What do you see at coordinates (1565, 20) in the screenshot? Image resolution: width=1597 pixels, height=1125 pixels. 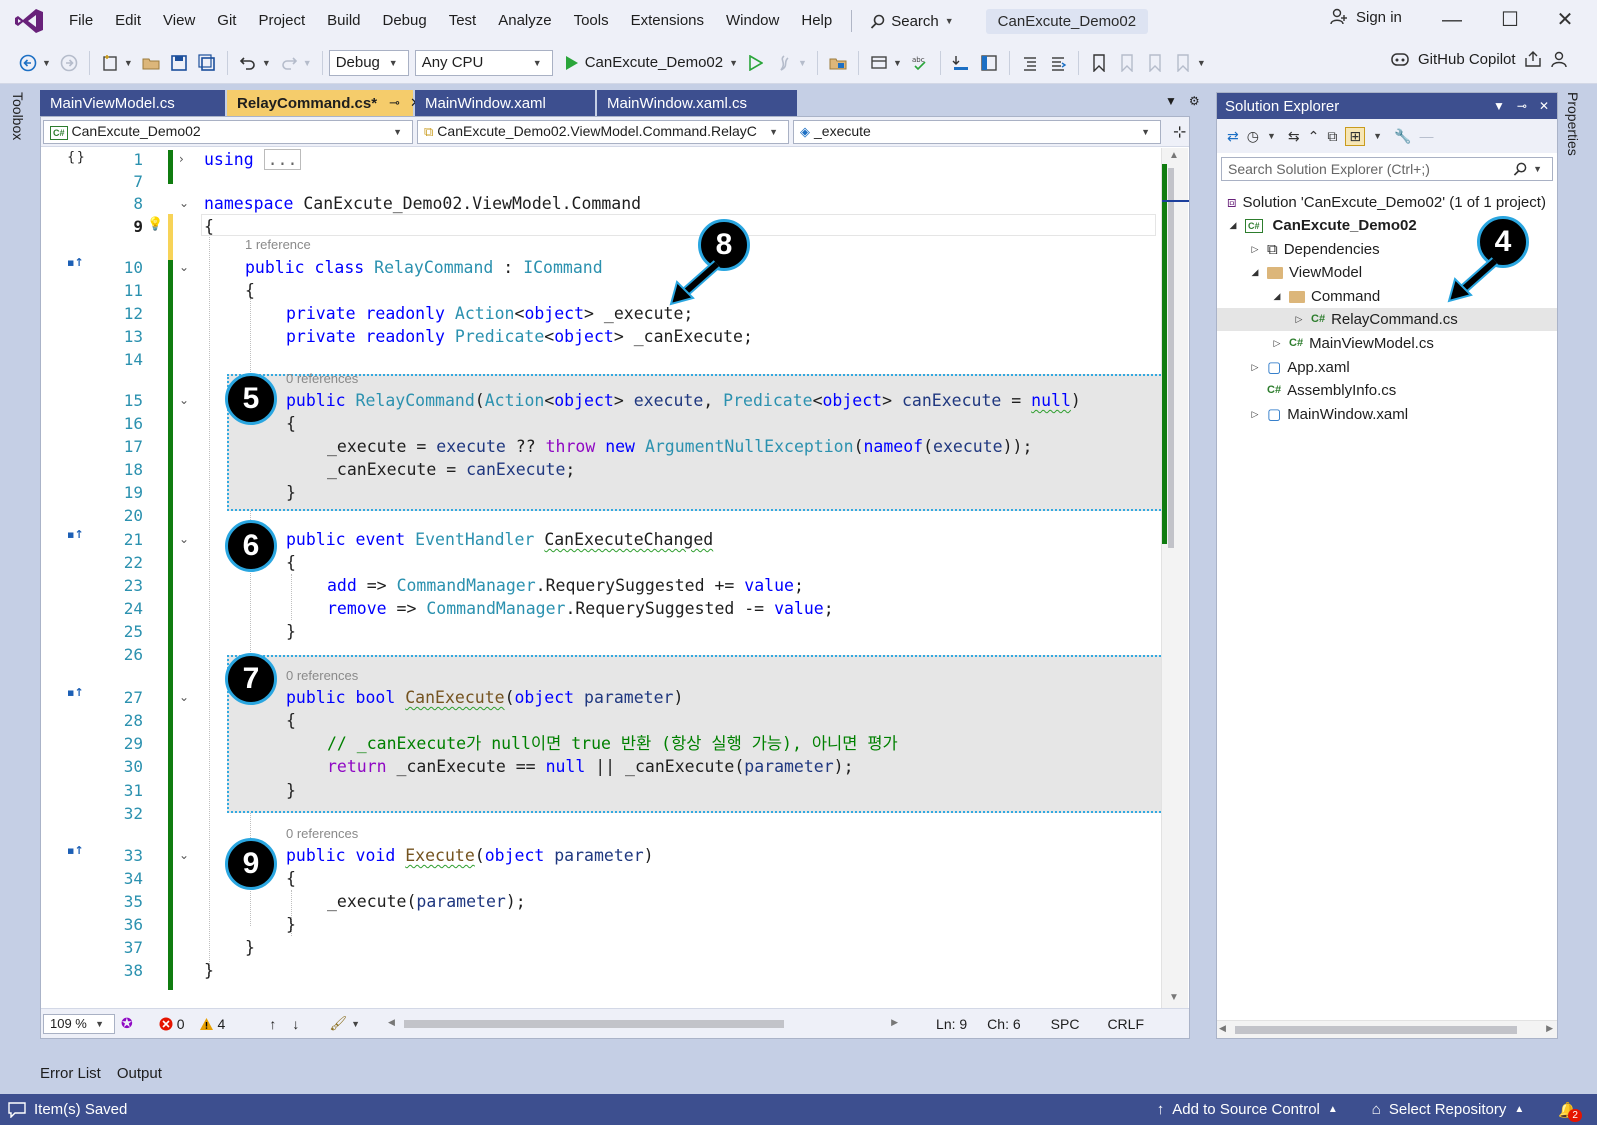 I see `close-window-button: ✕` at bounding box center [1565, 20].